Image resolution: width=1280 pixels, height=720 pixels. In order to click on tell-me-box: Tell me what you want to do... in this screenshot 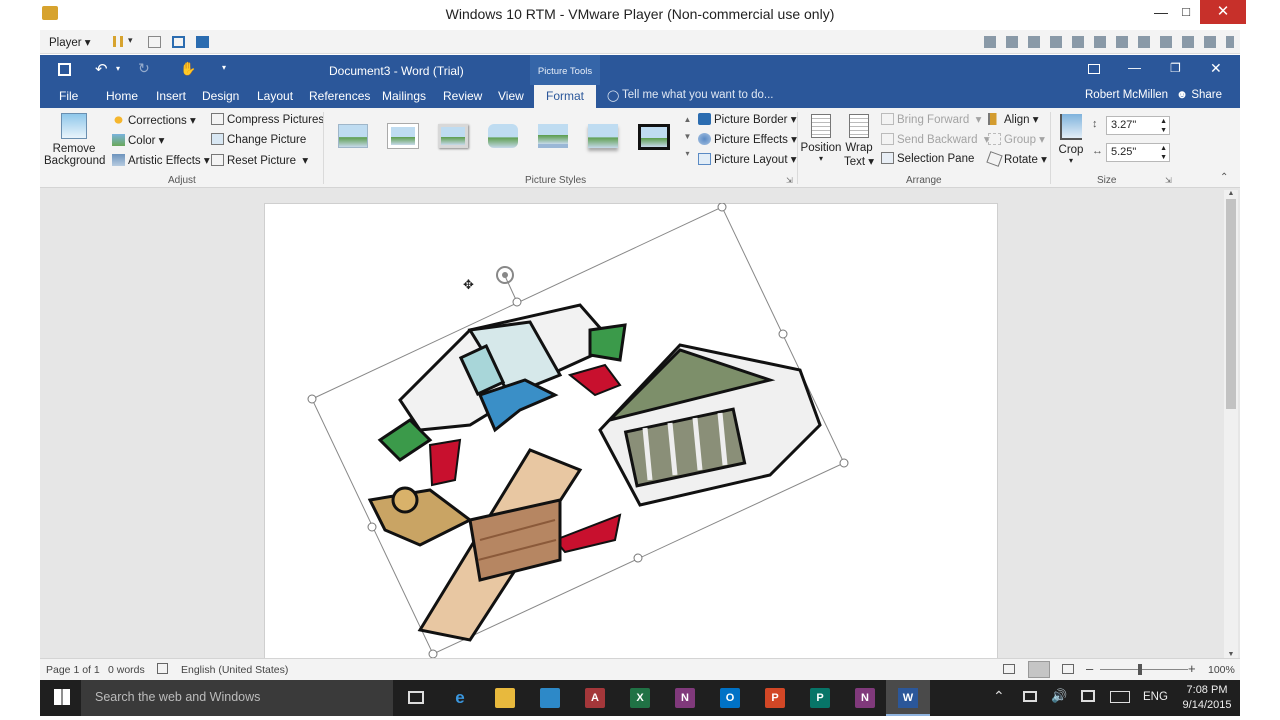, I will do `click(698, 95)`.